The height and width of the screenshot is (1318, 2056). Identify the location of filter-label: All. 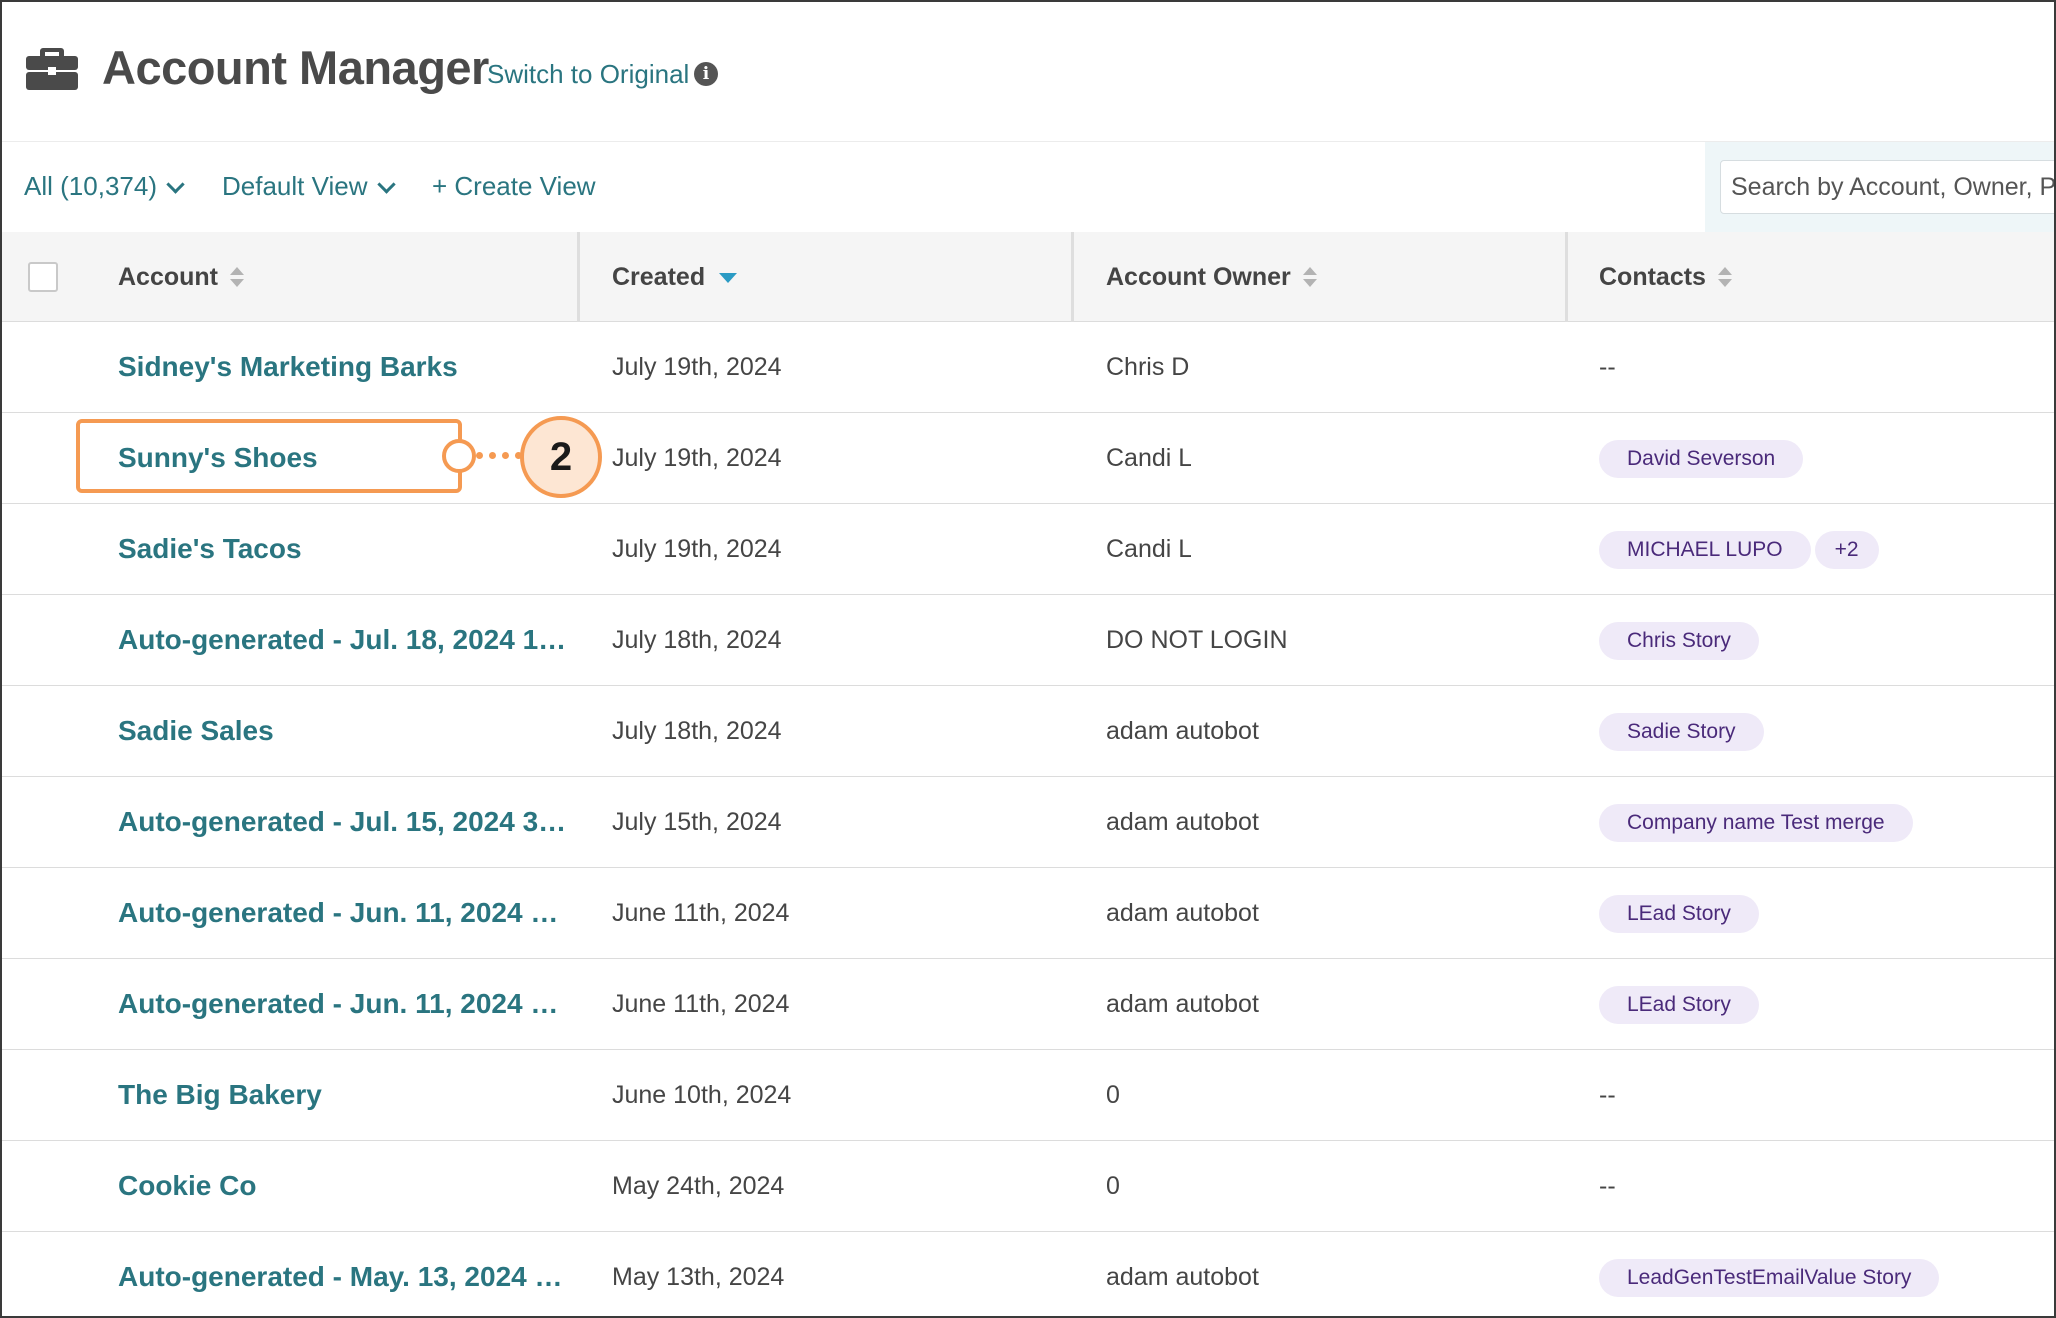
(38, 186).